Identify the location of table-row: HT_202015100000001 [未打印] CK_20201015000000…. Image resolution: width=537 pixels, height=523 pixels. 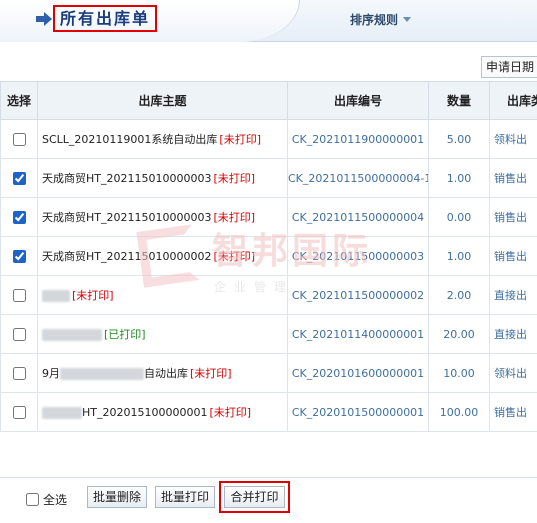
(268, 412).